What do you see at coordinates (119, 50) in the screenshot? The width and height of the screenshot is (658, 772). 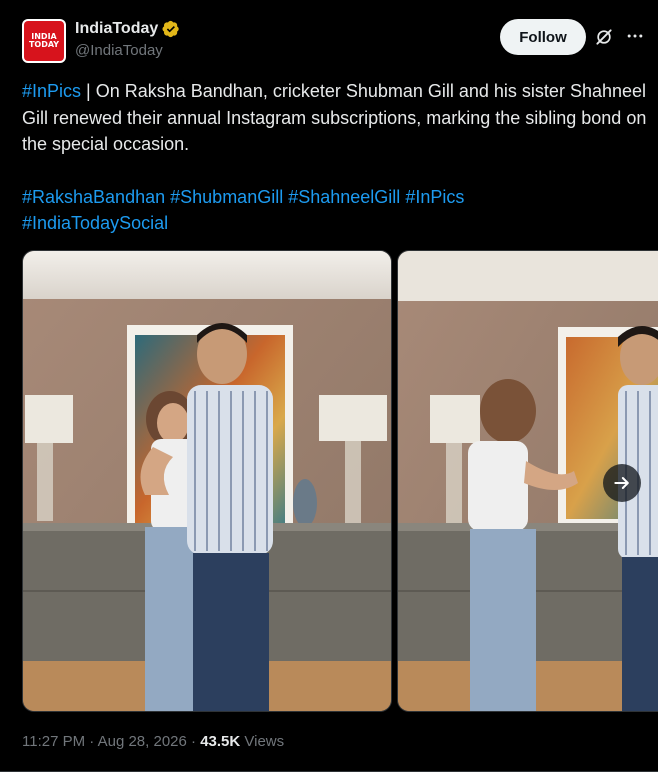 I see `handle: @IndiaToday` at bounding box center [119, 50].